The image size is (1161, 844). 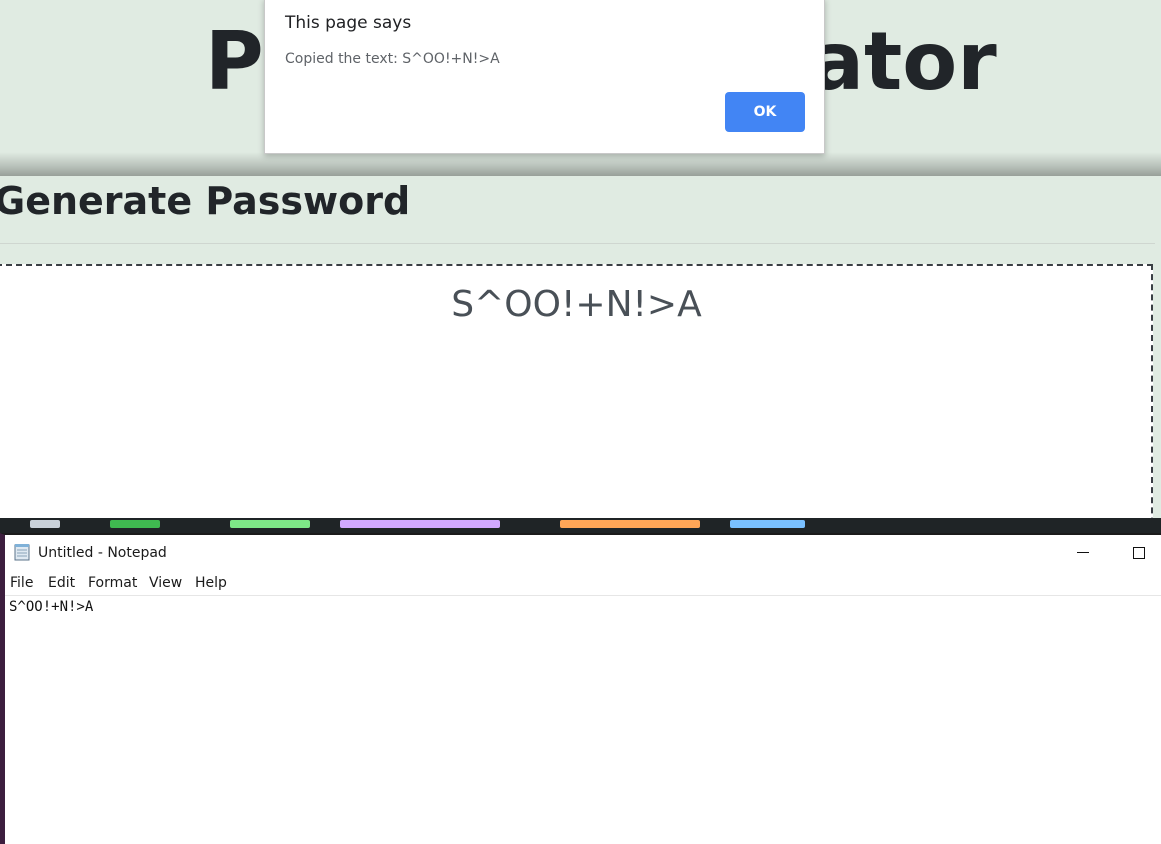 I want to click on generated-password: S^OO!+N!>A, so click(x=576, y=304).